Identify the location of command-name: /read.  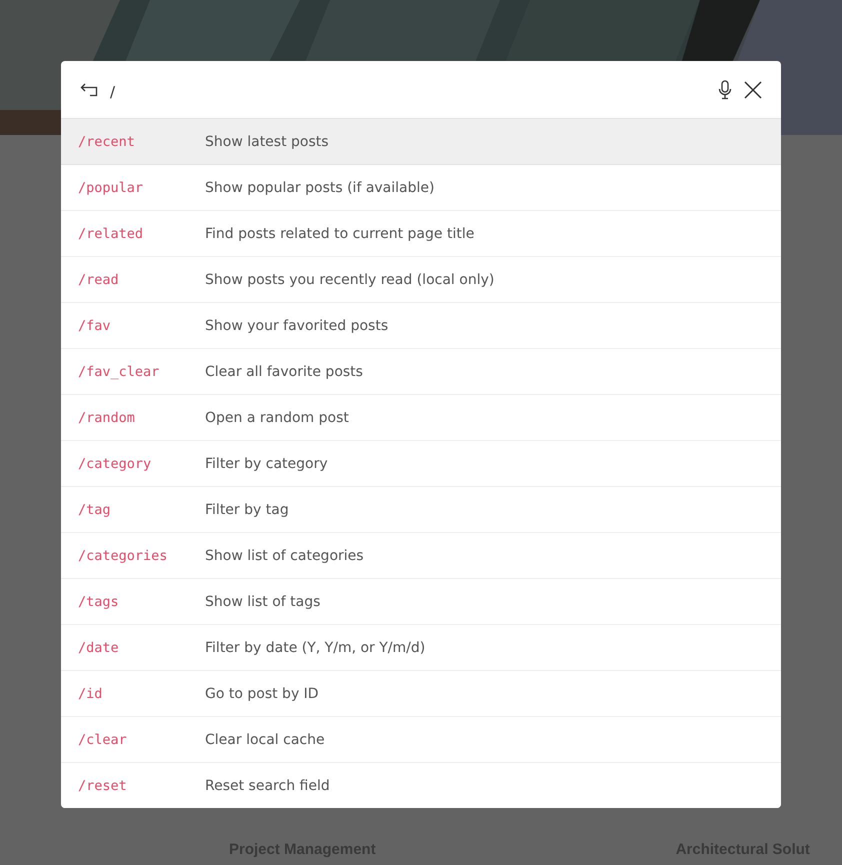
(99, 280).